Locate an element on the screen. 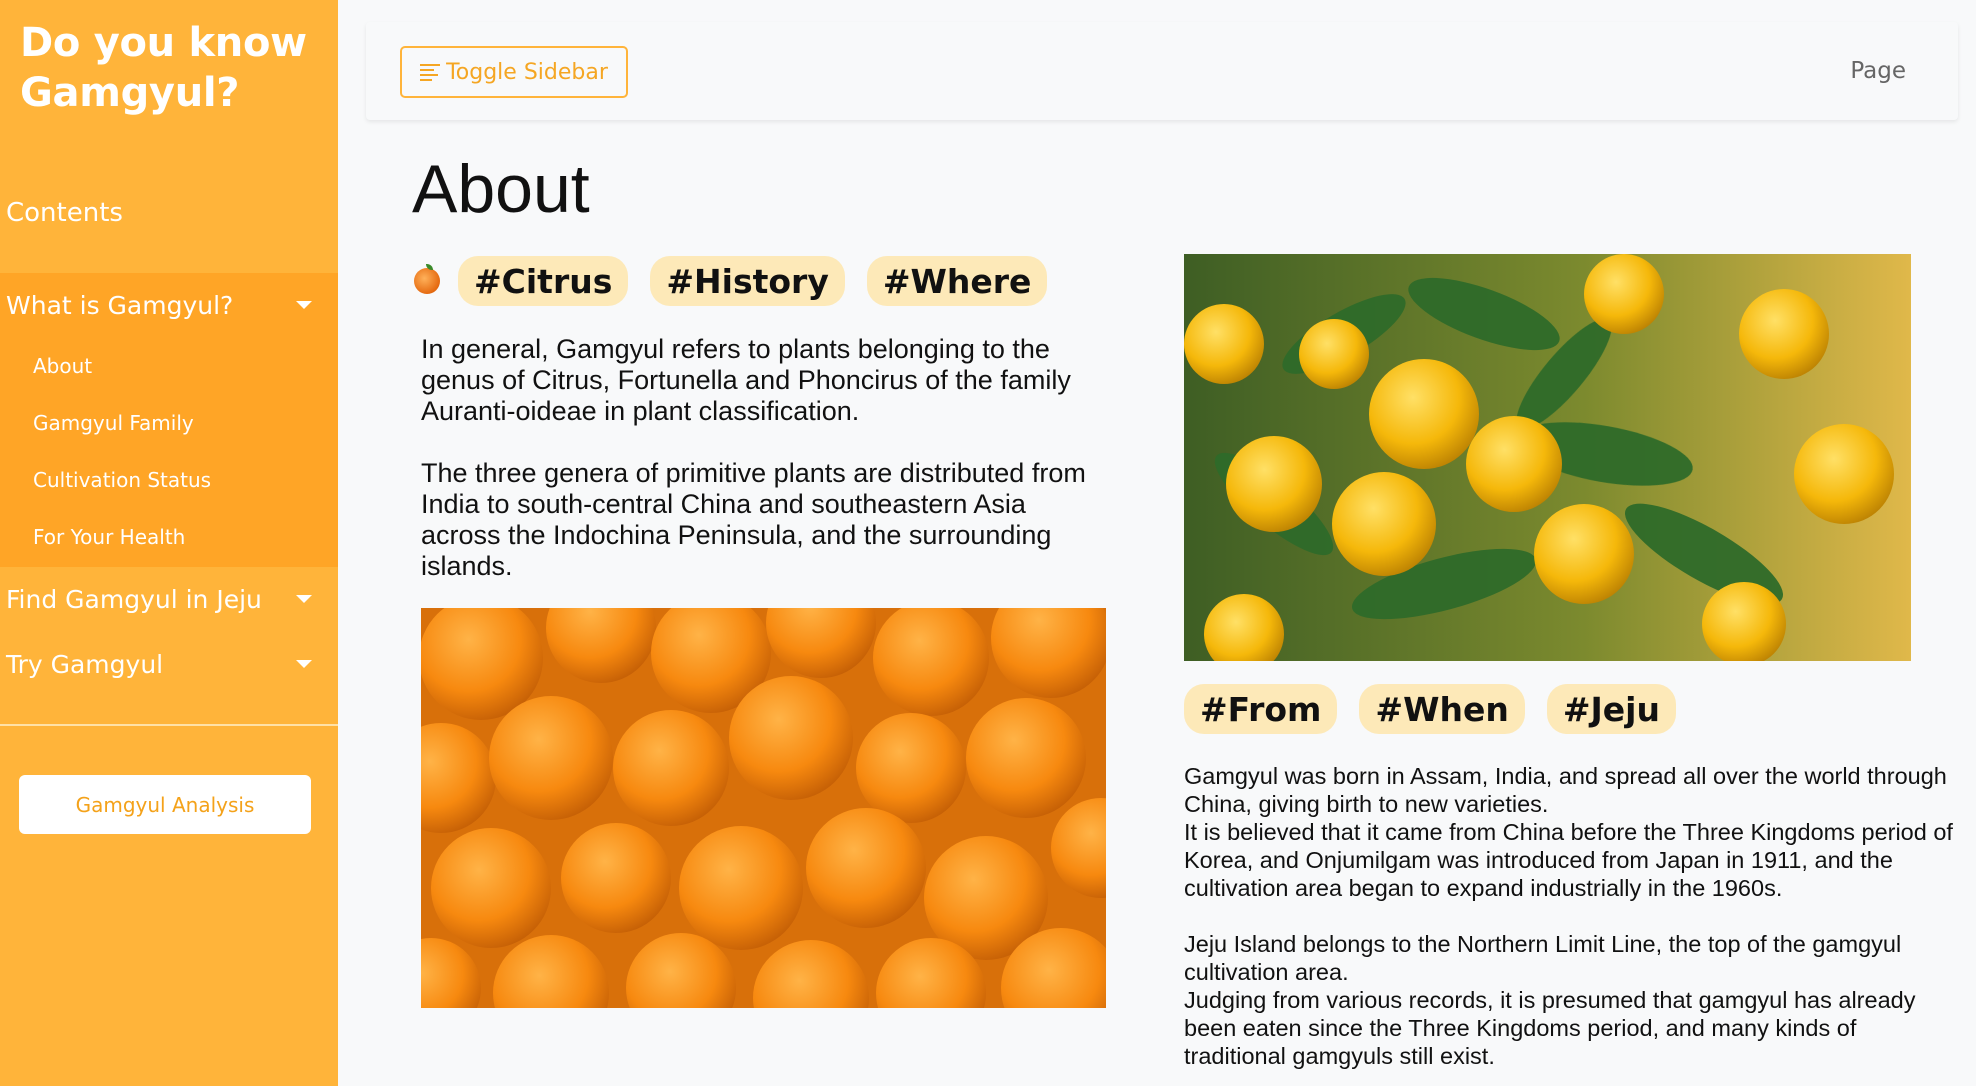 The height and width of the screenshot is (1086, 1976). tags-left: #Citrus #History #Where is located at coordinates (731, 281).